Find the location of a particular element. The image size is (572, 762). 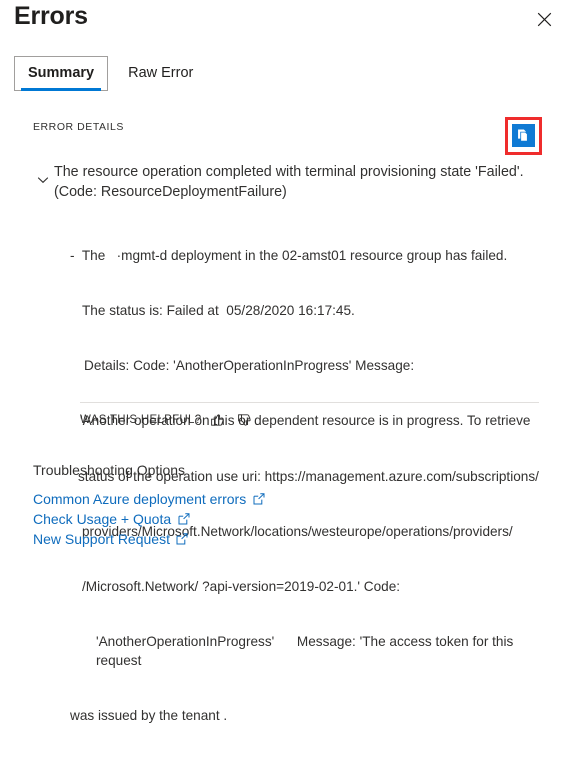

copy-icon is located at coordinates (523, 135).